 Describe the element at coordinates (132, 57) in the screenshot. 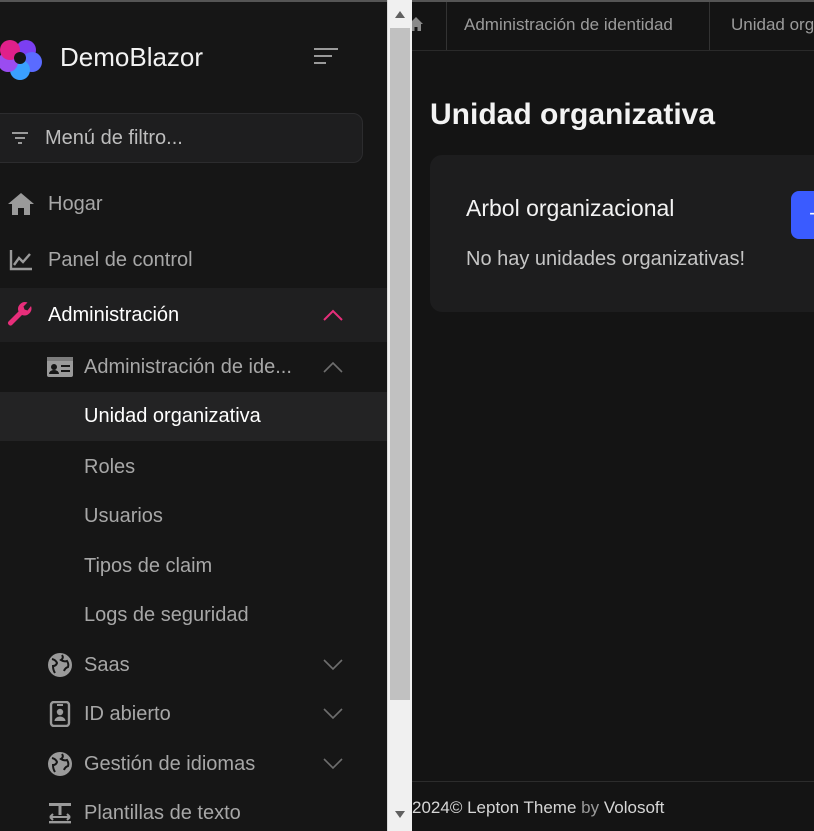

I see `brand-name: DemoBlazor` at that location.